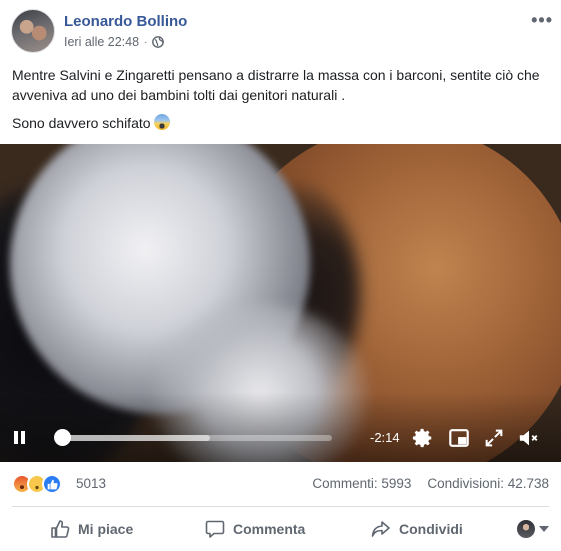  Describe the element at coordinates (81, 123) in the screenshot. I see `post-body-line2: Sono davvero schifato` at that location.